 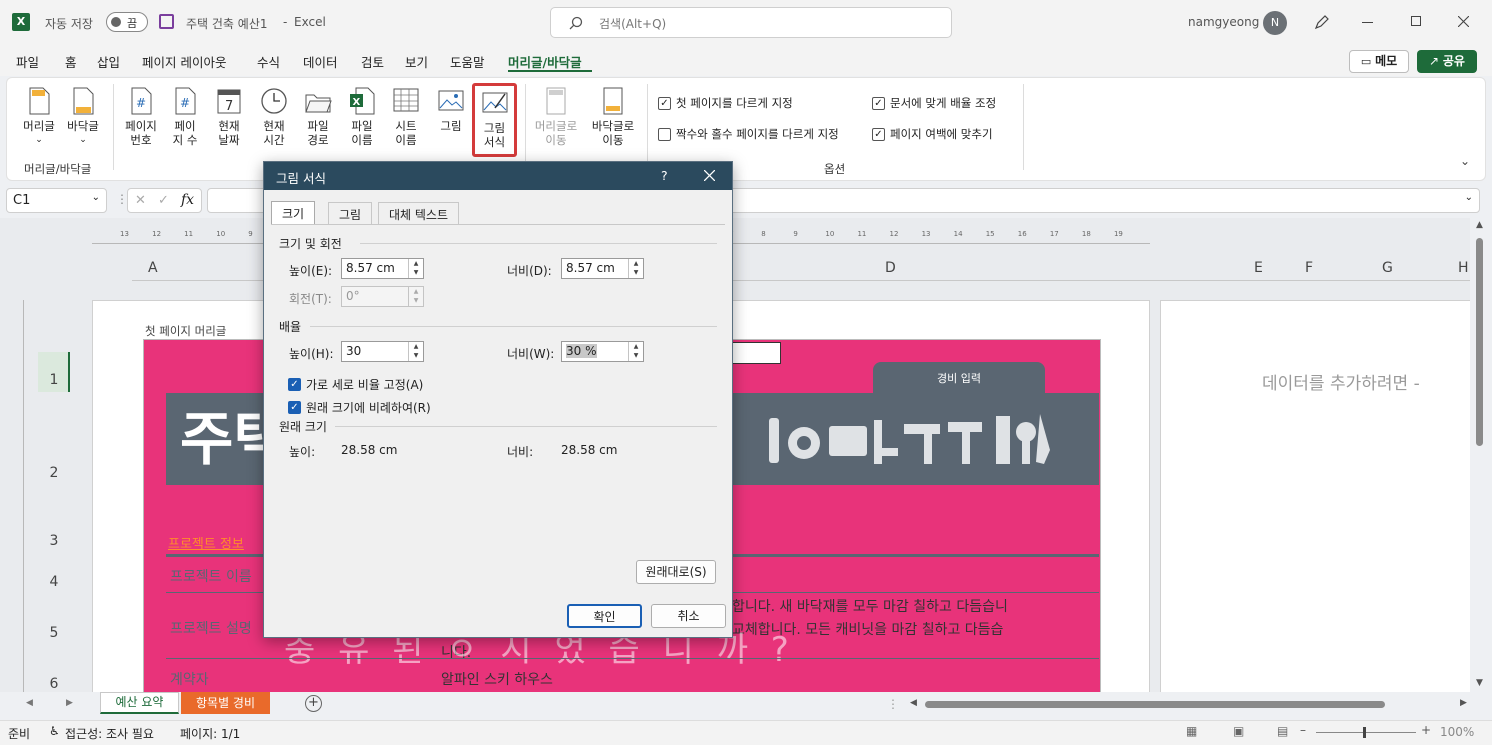 I want to click on pen-icon, so click(x=1322, y=22).